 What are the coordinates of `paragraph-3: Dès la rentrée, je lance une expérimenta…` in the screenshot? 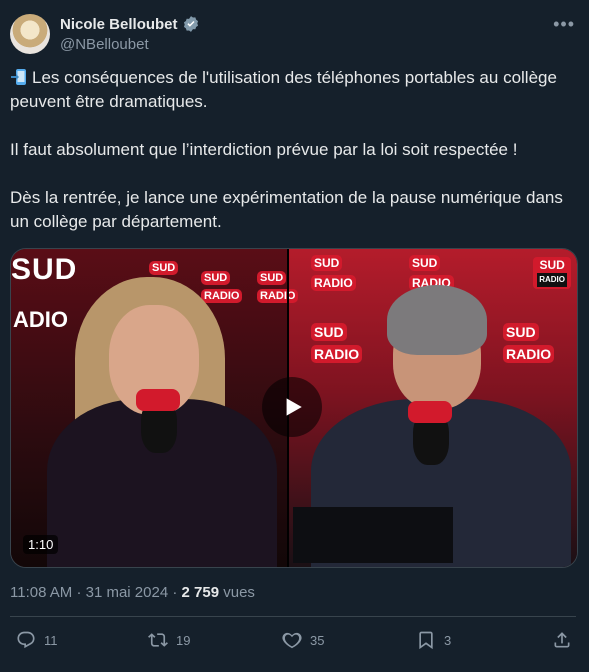 It's located at (286, 209).